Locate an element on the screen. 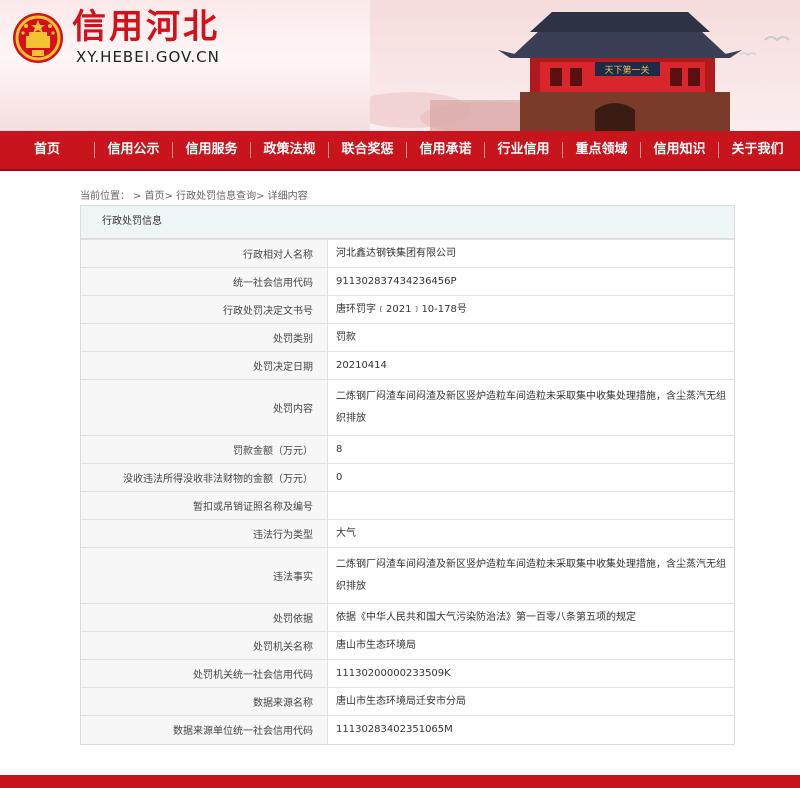 The height and width of the screenshot is (788, 800). field-label: 处罚机关统一社会信用代码 is located at coordinates (204, 673).